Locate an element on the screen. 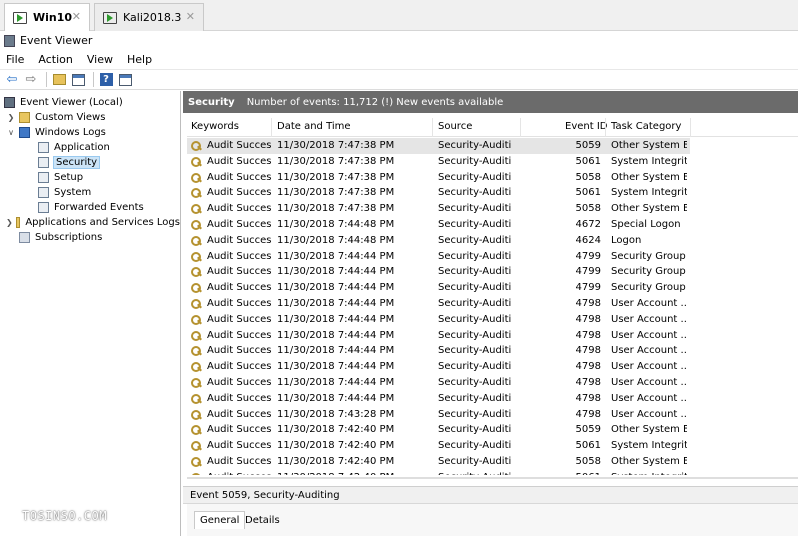 The image size is (798, 536). event-viewer-icon is located at coordinates (9, 40).